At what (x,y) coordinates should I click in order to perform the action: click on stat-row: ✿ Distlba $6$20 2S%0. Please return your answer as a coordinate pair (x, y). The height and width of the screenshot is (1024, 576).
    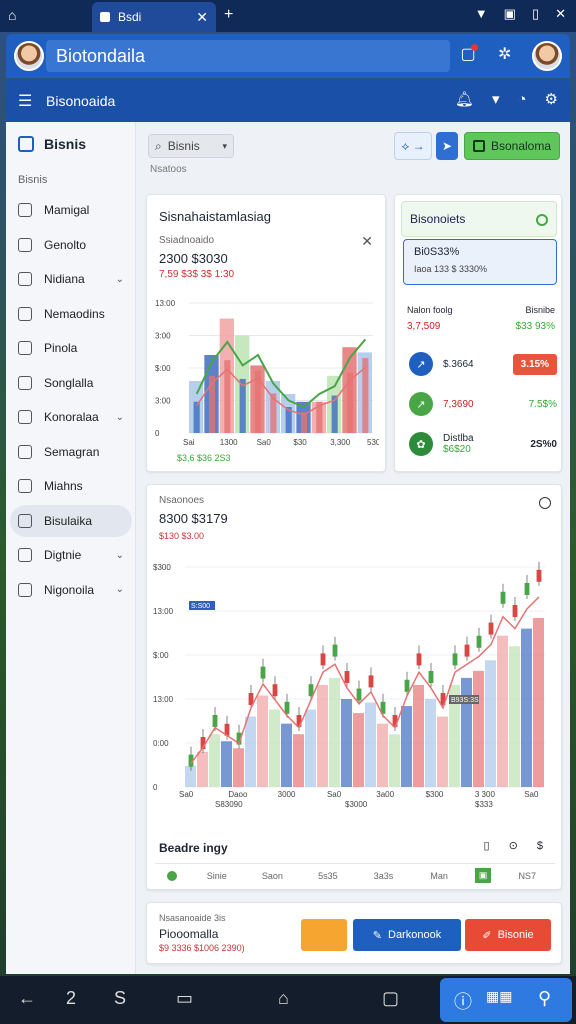
    Looking at the image, I should click on (483, 444).